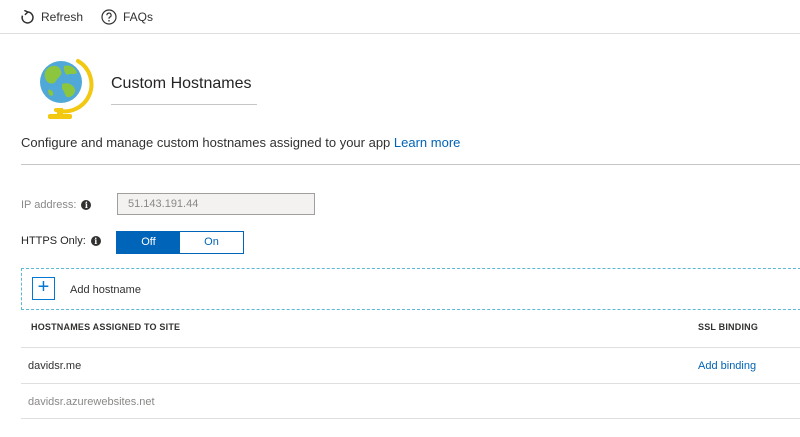 Image resolution: width=800 pixels, height=437 pixels. What do you see at coordinates (43, 288) in the screenshot?
I see `plus-icon: +` at bounding box center [43, 288].